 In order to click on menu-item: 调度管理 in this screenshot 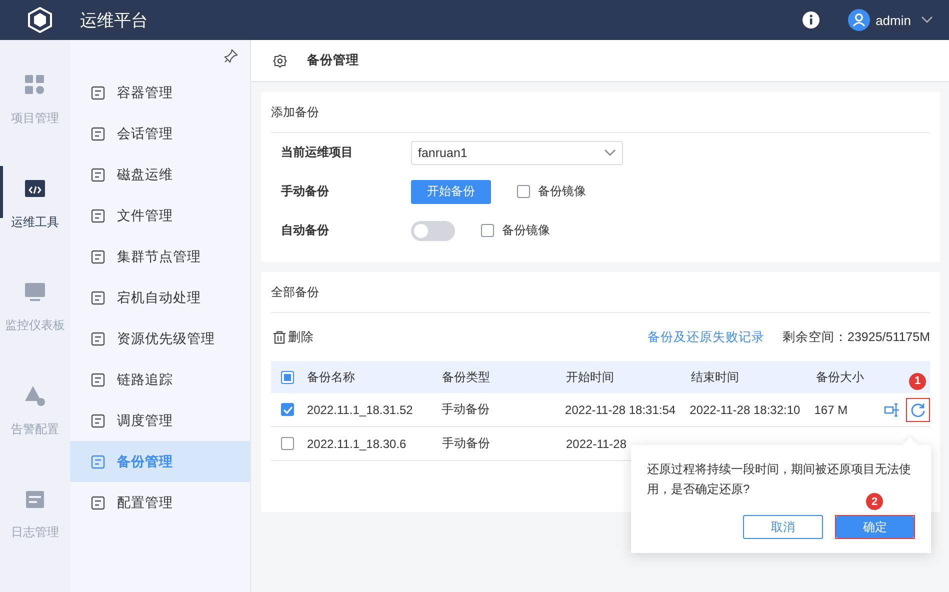, I will do `click(160, 420)`.